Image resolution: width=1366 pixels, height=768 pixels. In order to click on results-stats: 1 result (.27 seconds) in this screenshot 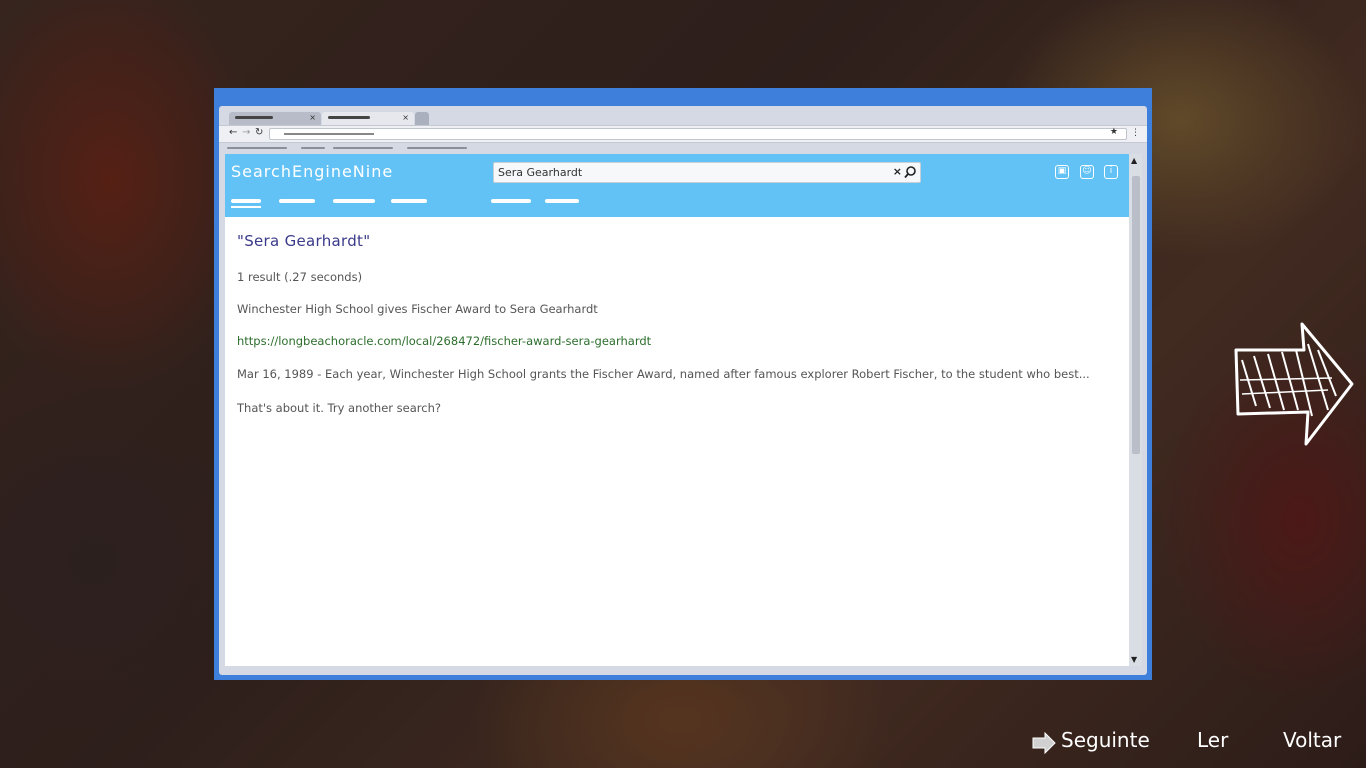, I will do `click(300, 277)`.